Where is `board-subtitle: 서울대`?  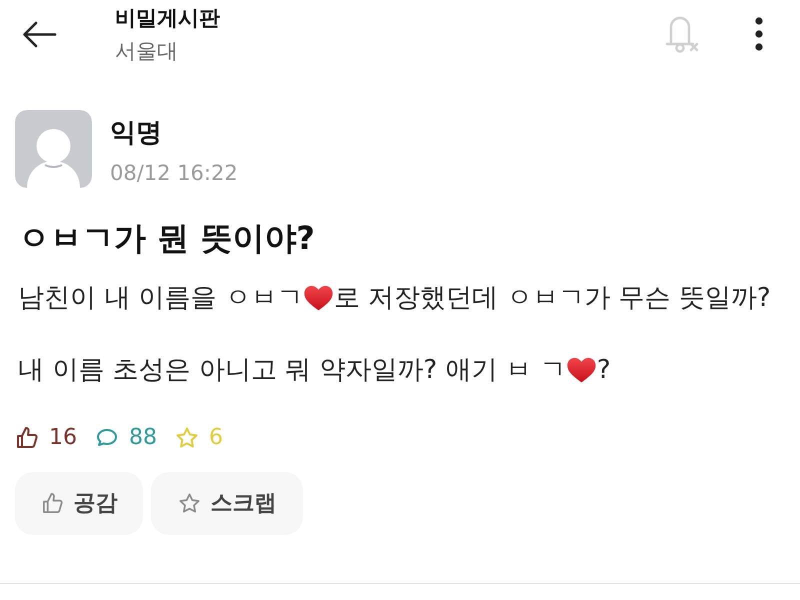
board-subtitle: 서울대 is located at coordinates (147, 51).